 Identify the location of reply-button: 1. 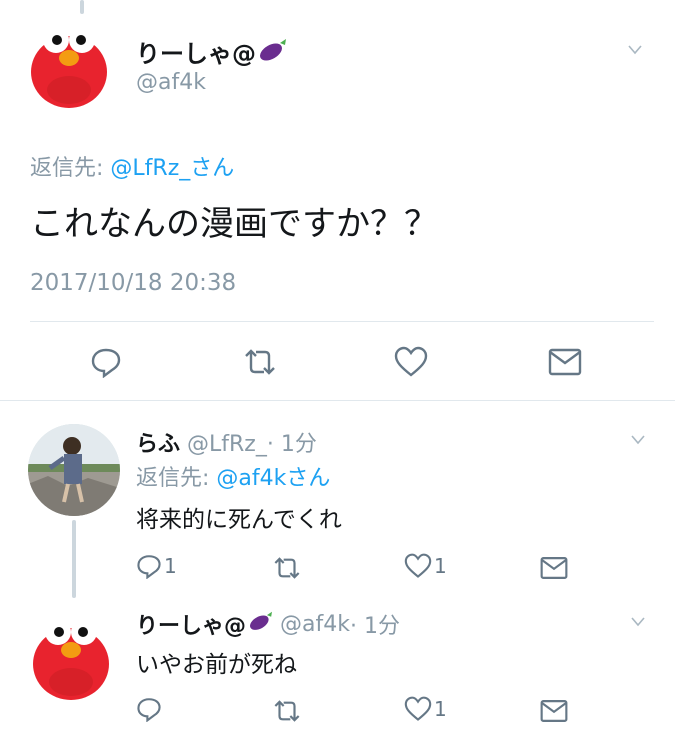
(156, 566).